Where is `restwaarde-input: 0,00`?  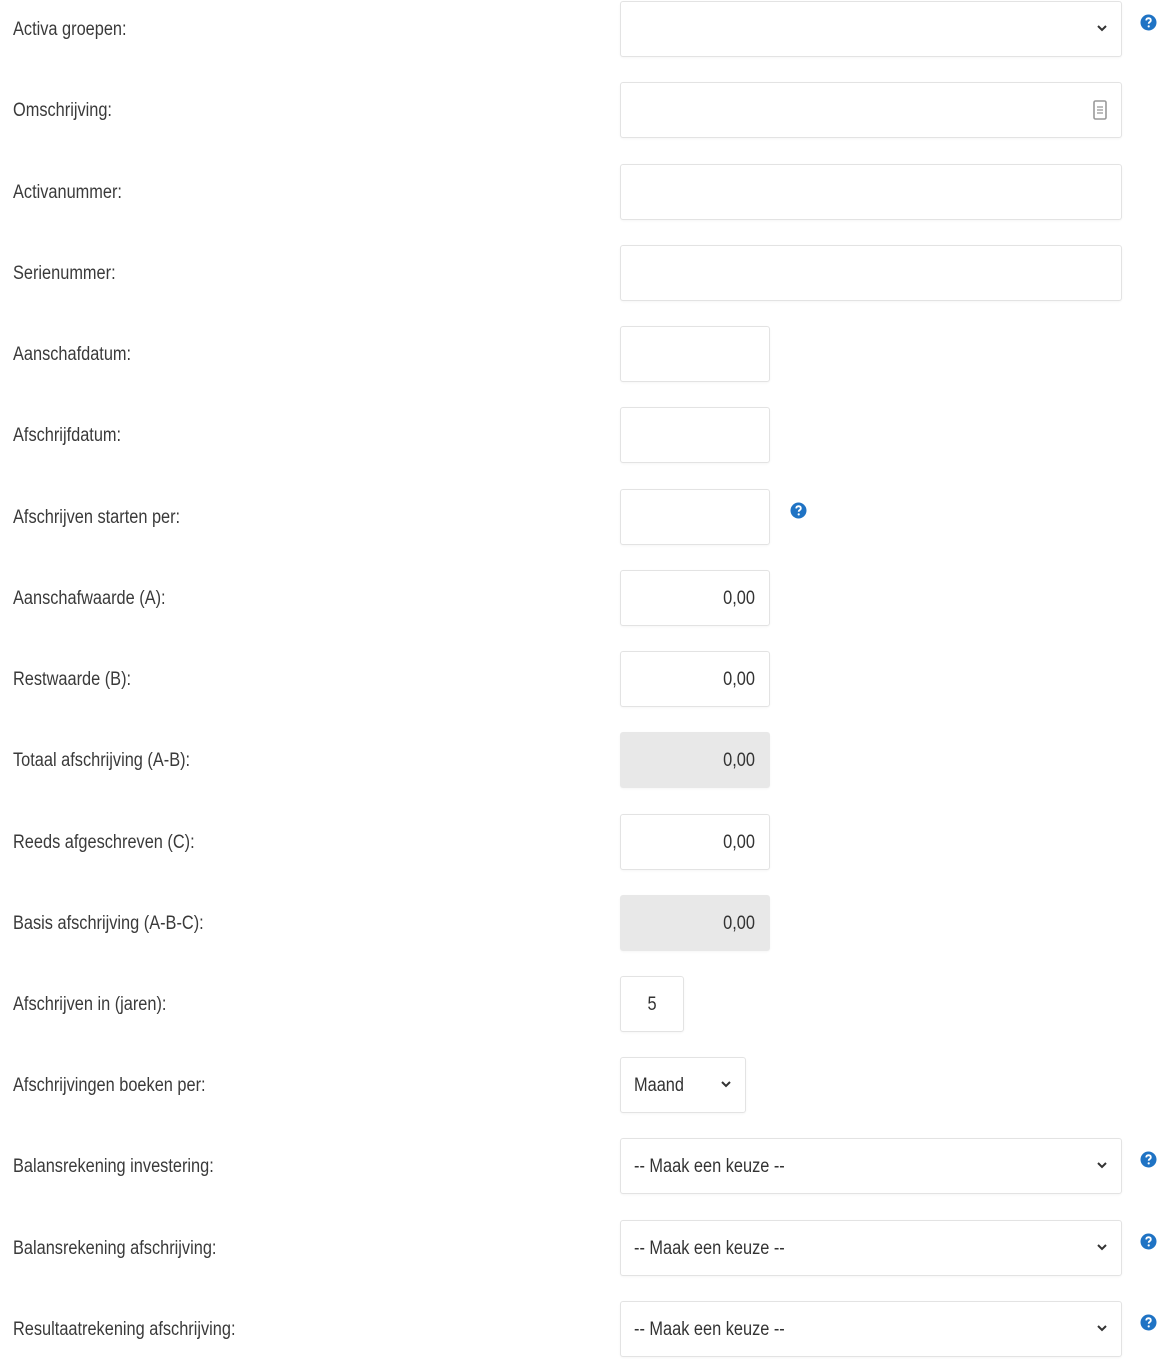
restwaarde-input: 0,00 is located at coordinates (695, 679).